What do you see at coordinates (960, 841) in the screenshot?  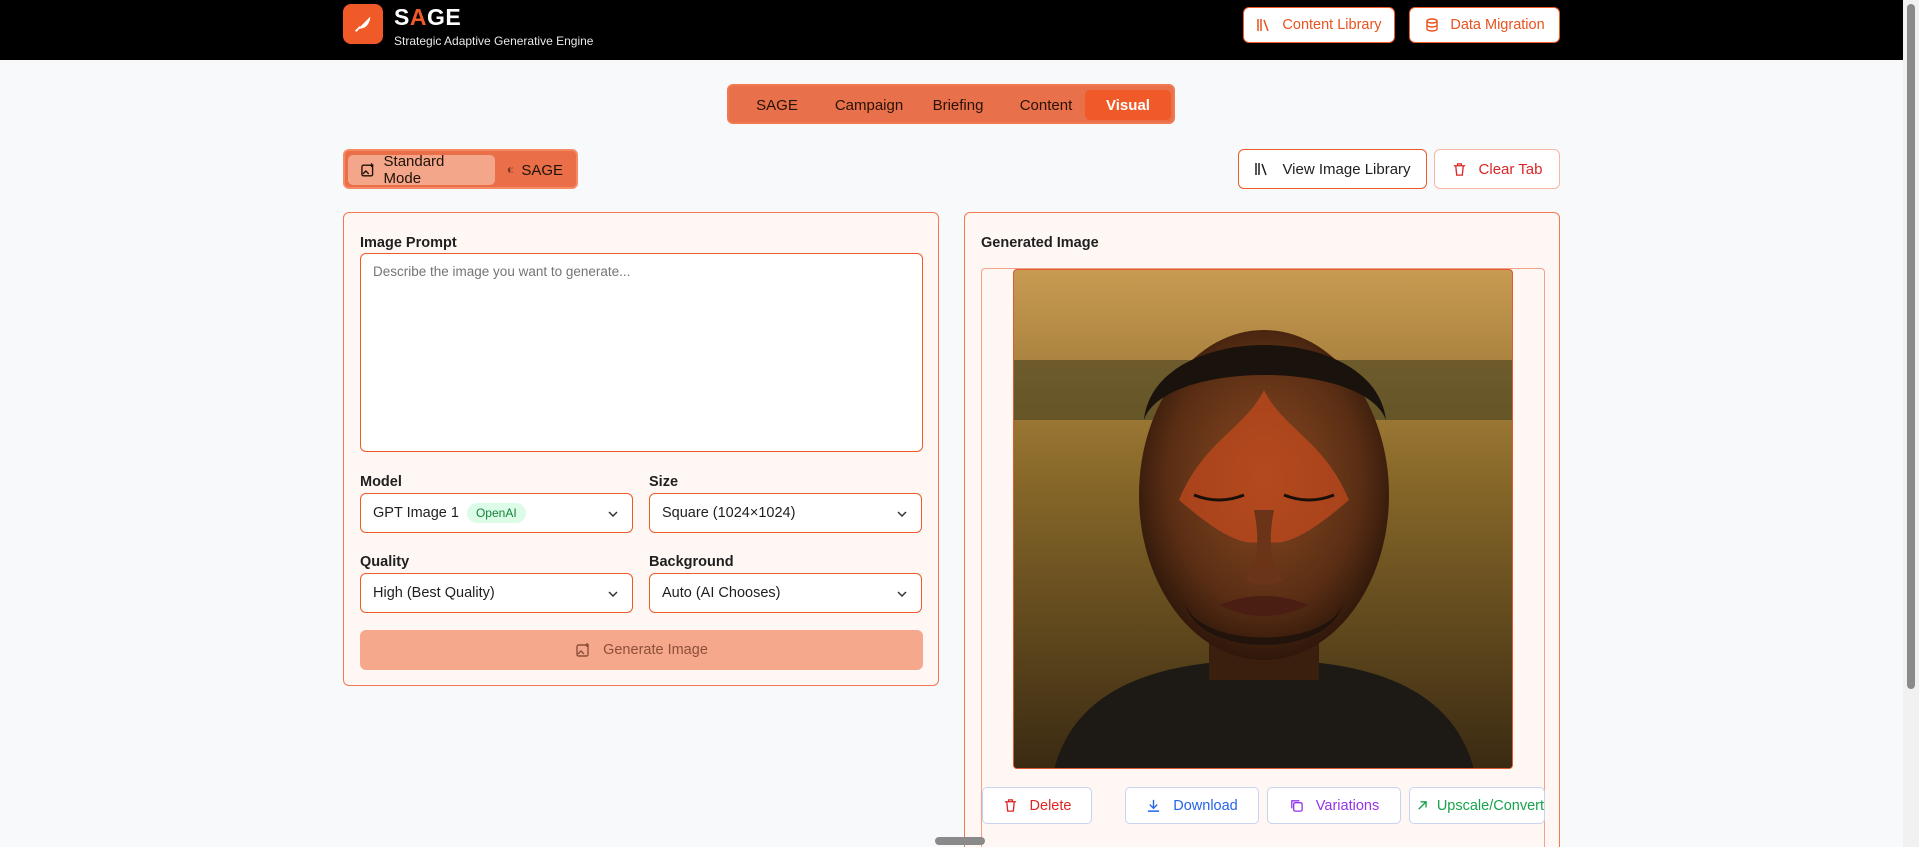 I see `horizontal-scroll-thumb` at bounding box center [960, 841].